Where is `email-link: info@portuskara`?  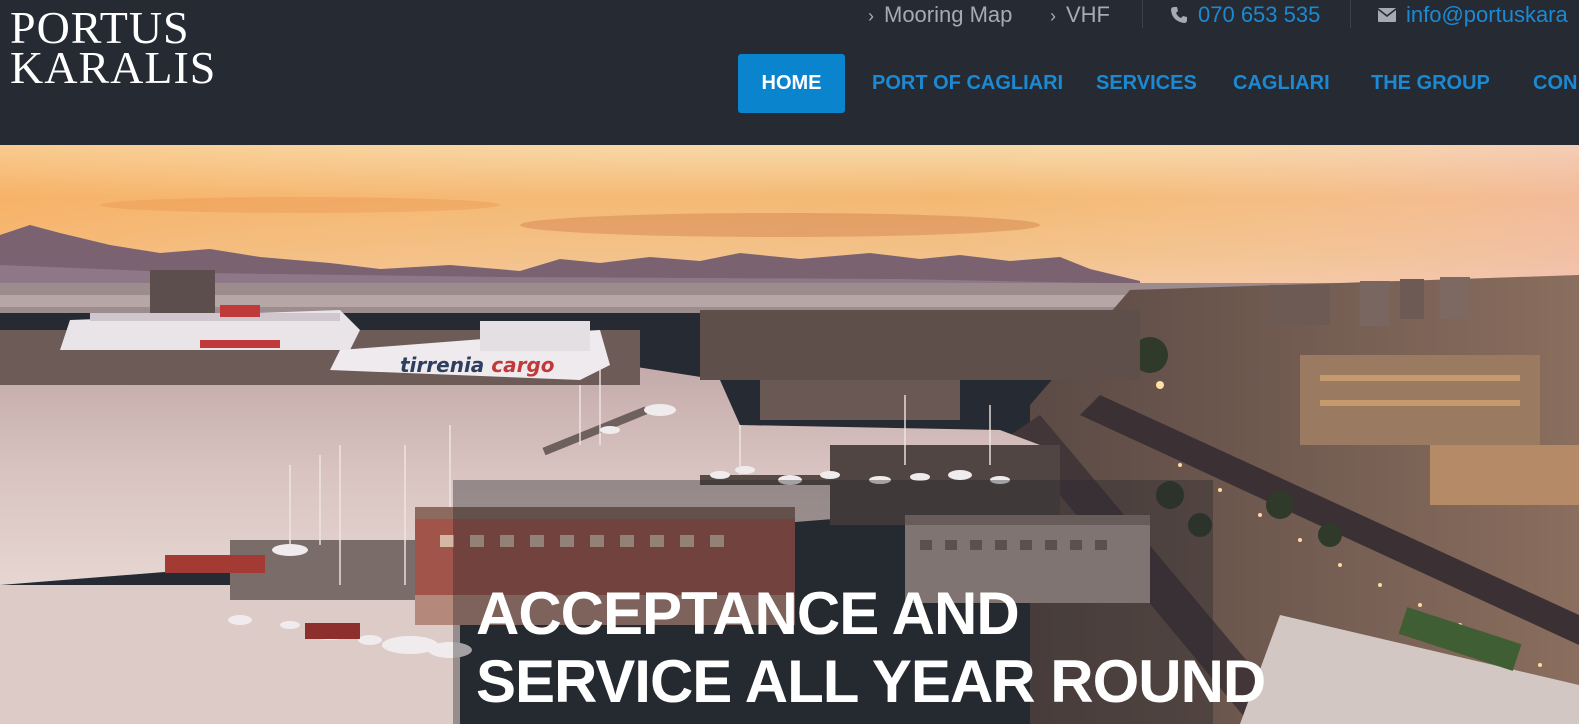 email-link: info@portuskara is located at coordinates (1472, 15).